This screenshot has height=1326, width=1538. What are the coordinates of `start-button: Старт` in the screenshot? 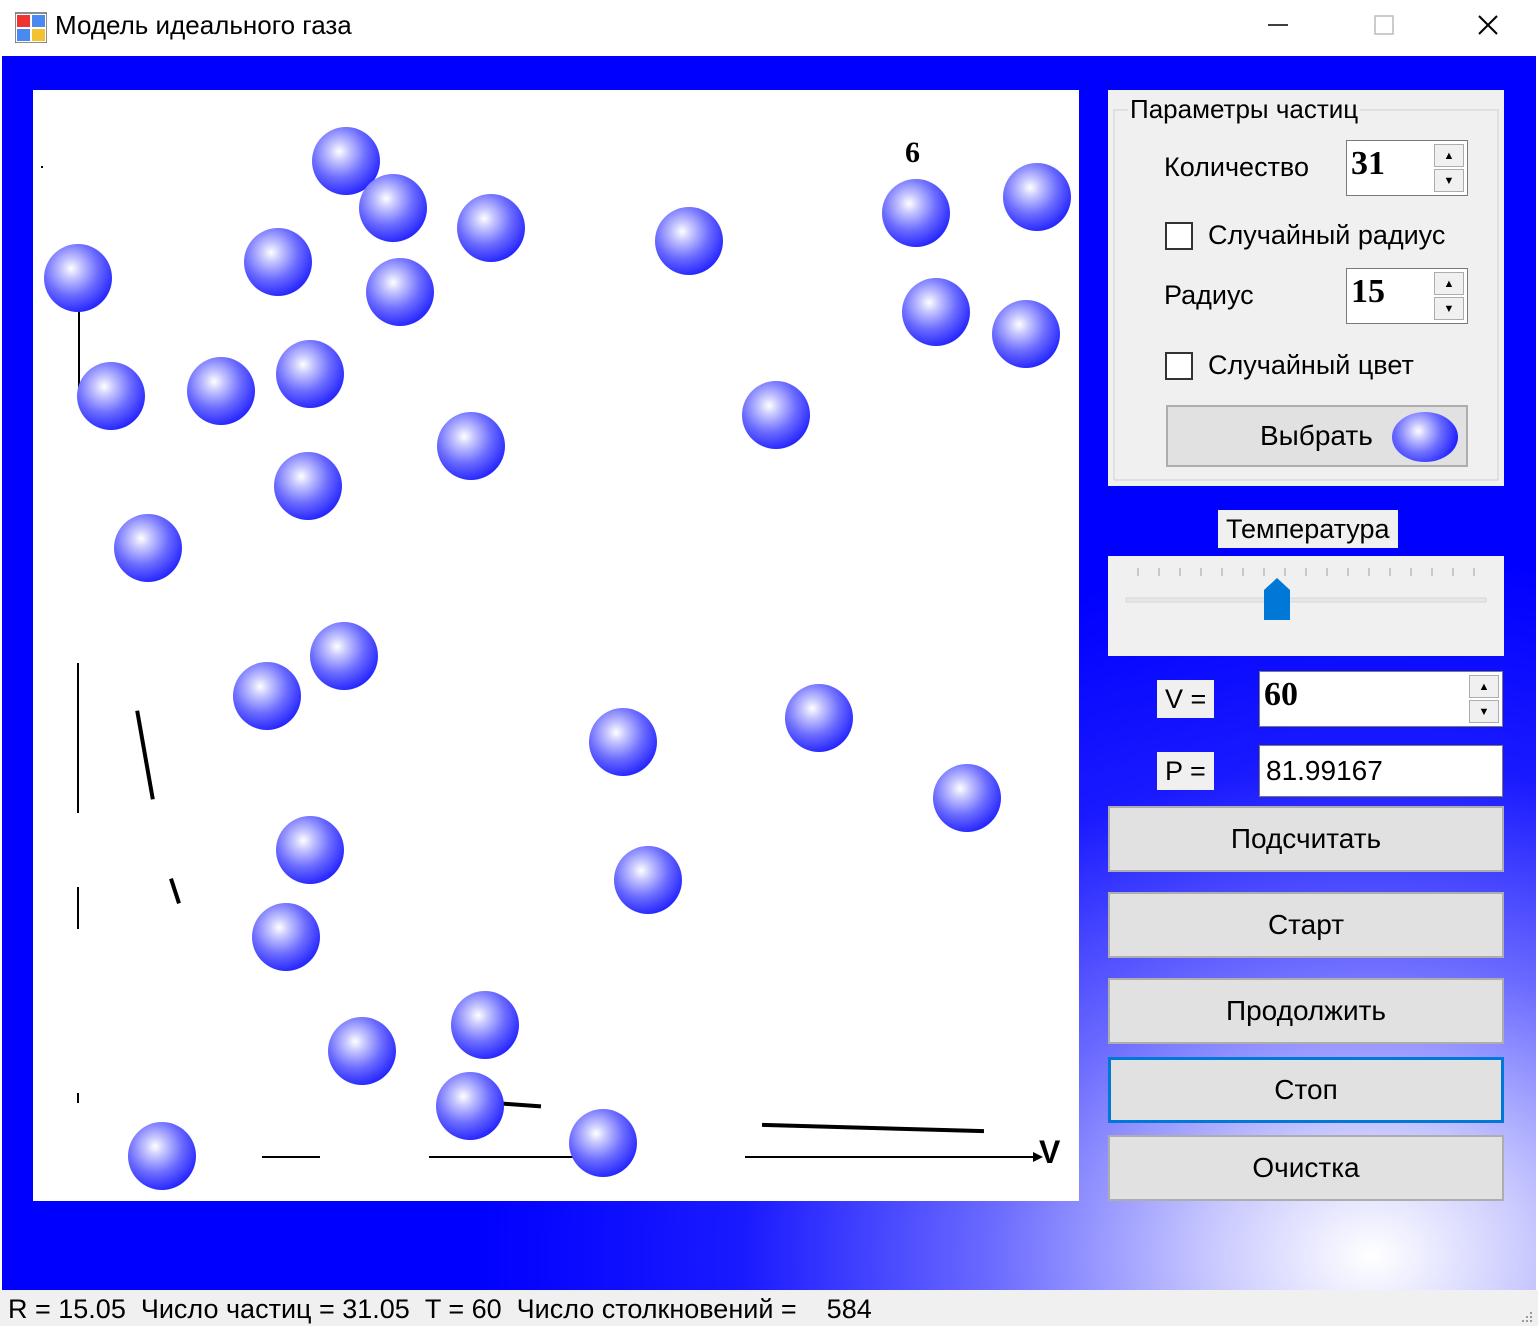 It's located at (1306, 925).